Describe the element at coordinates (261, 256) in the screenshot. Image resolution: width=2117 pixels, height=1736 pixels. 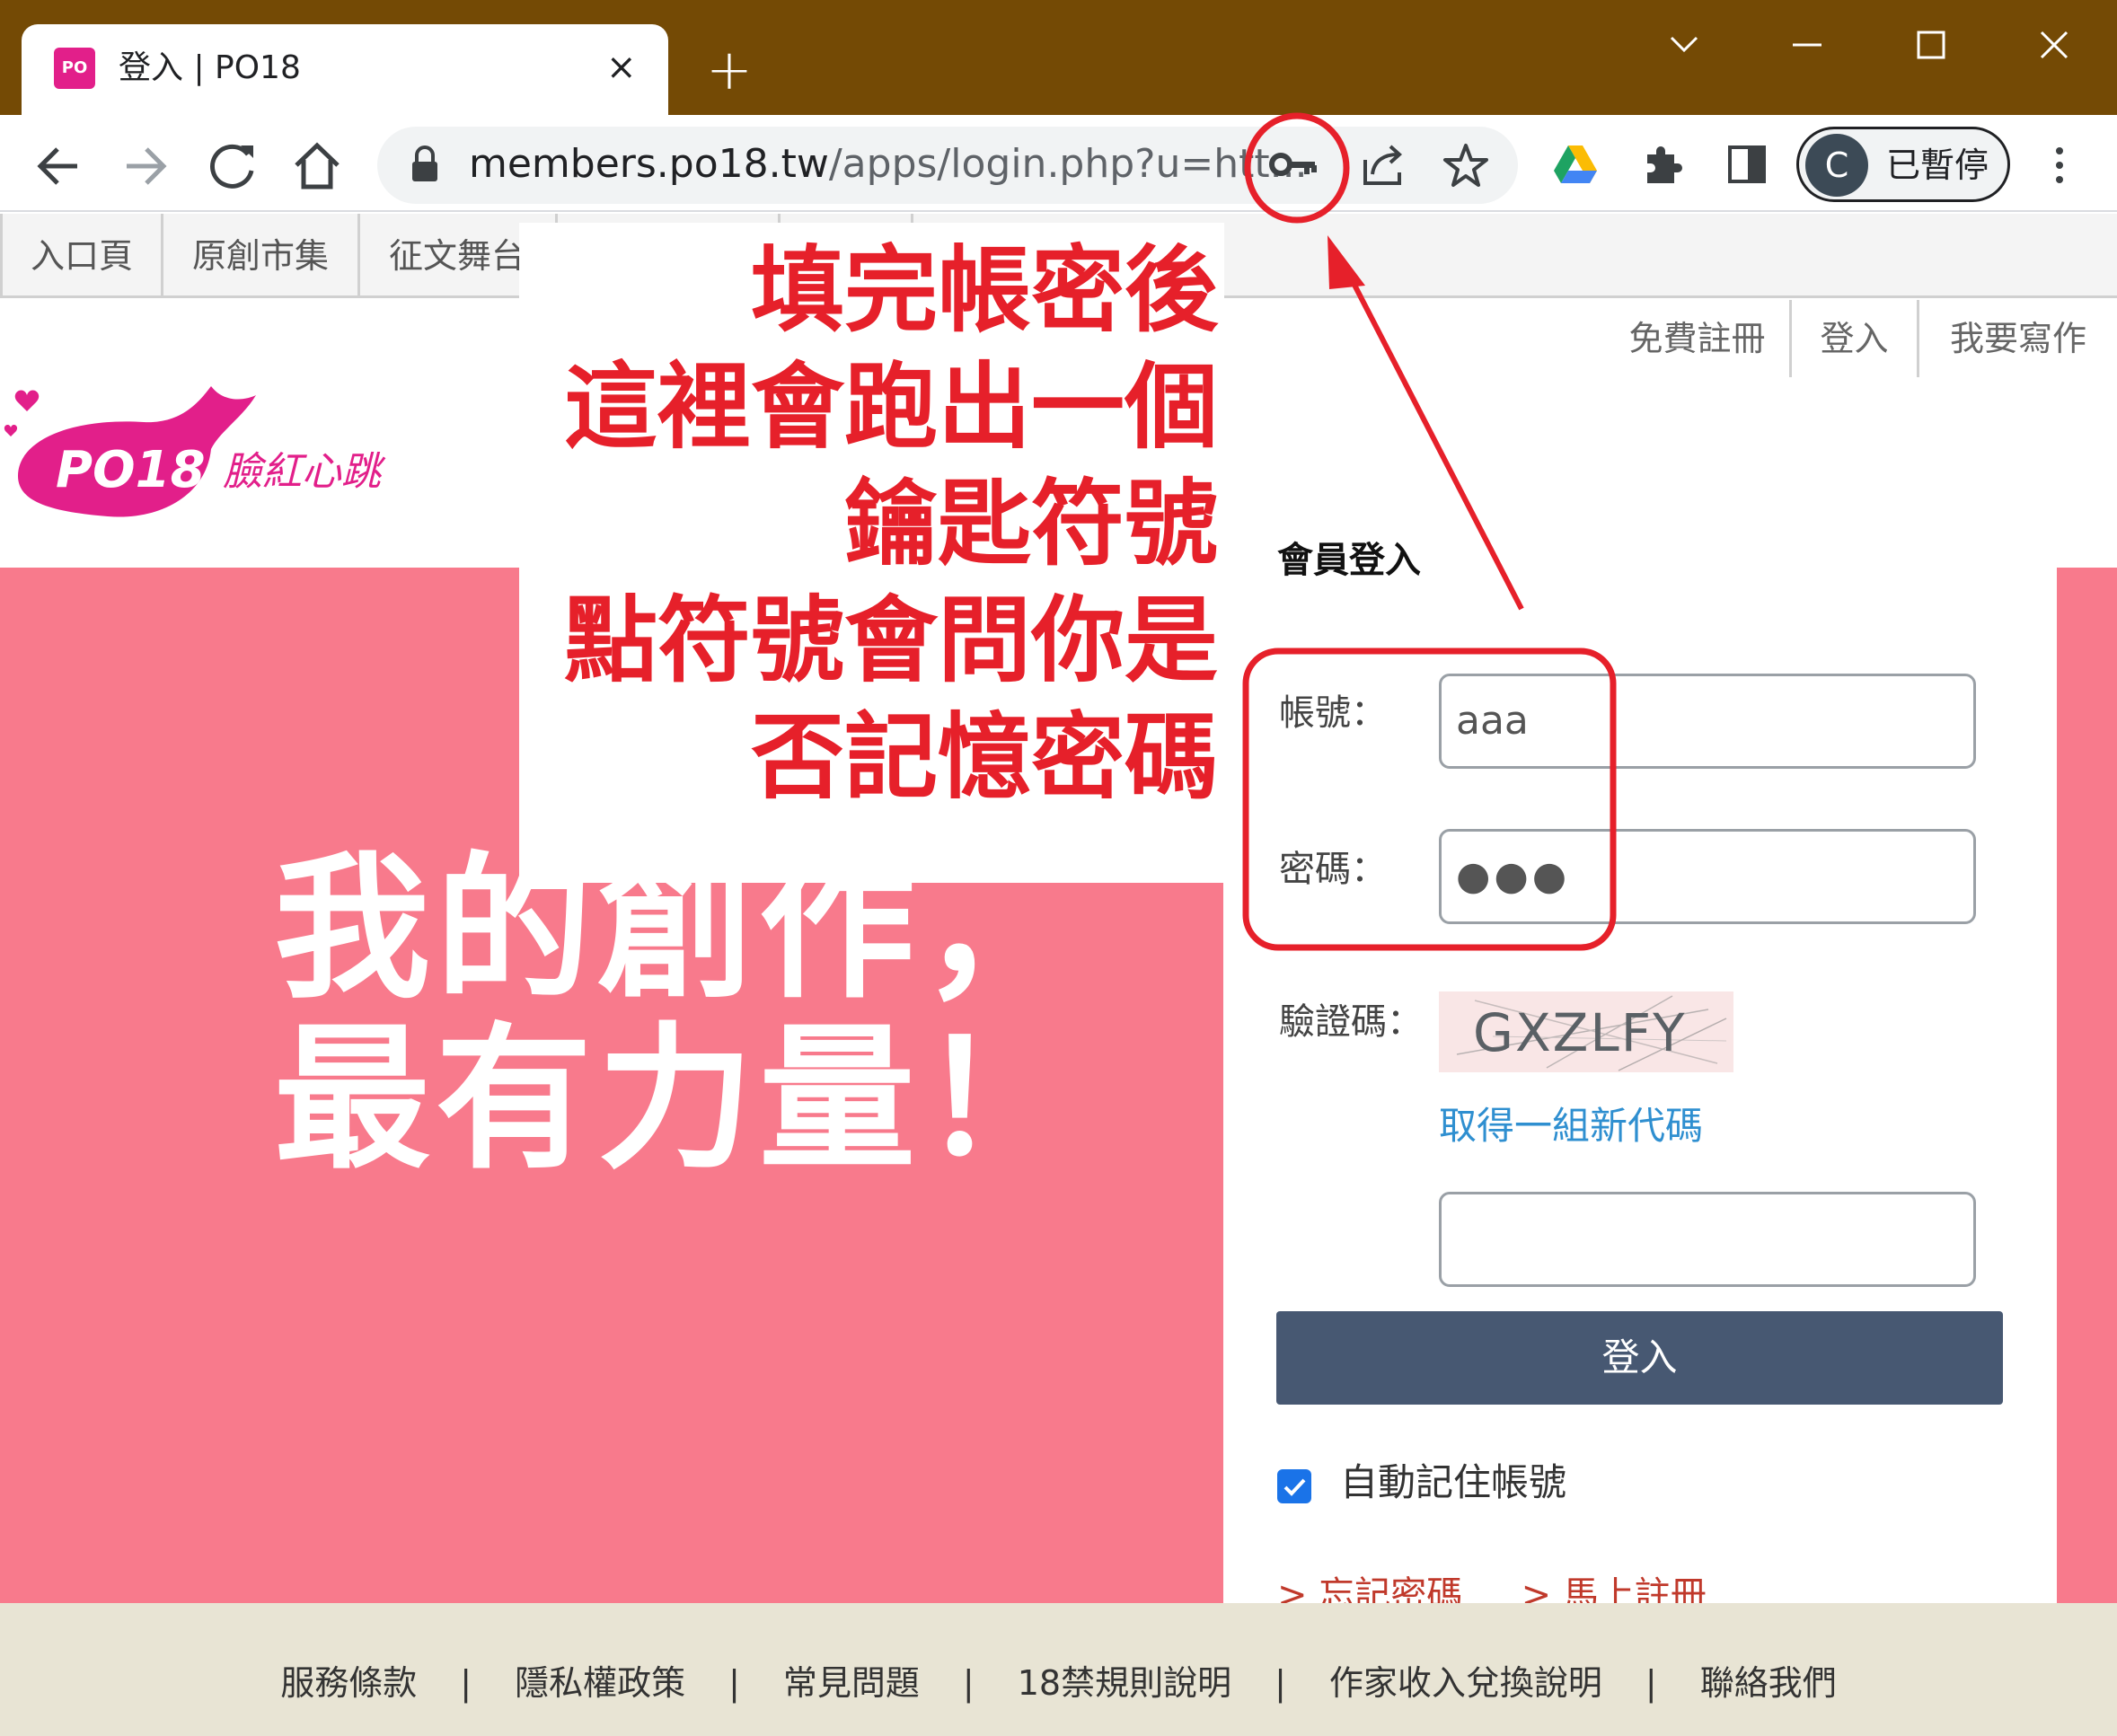
I see `site-tab-market: 原創市集` at that location.